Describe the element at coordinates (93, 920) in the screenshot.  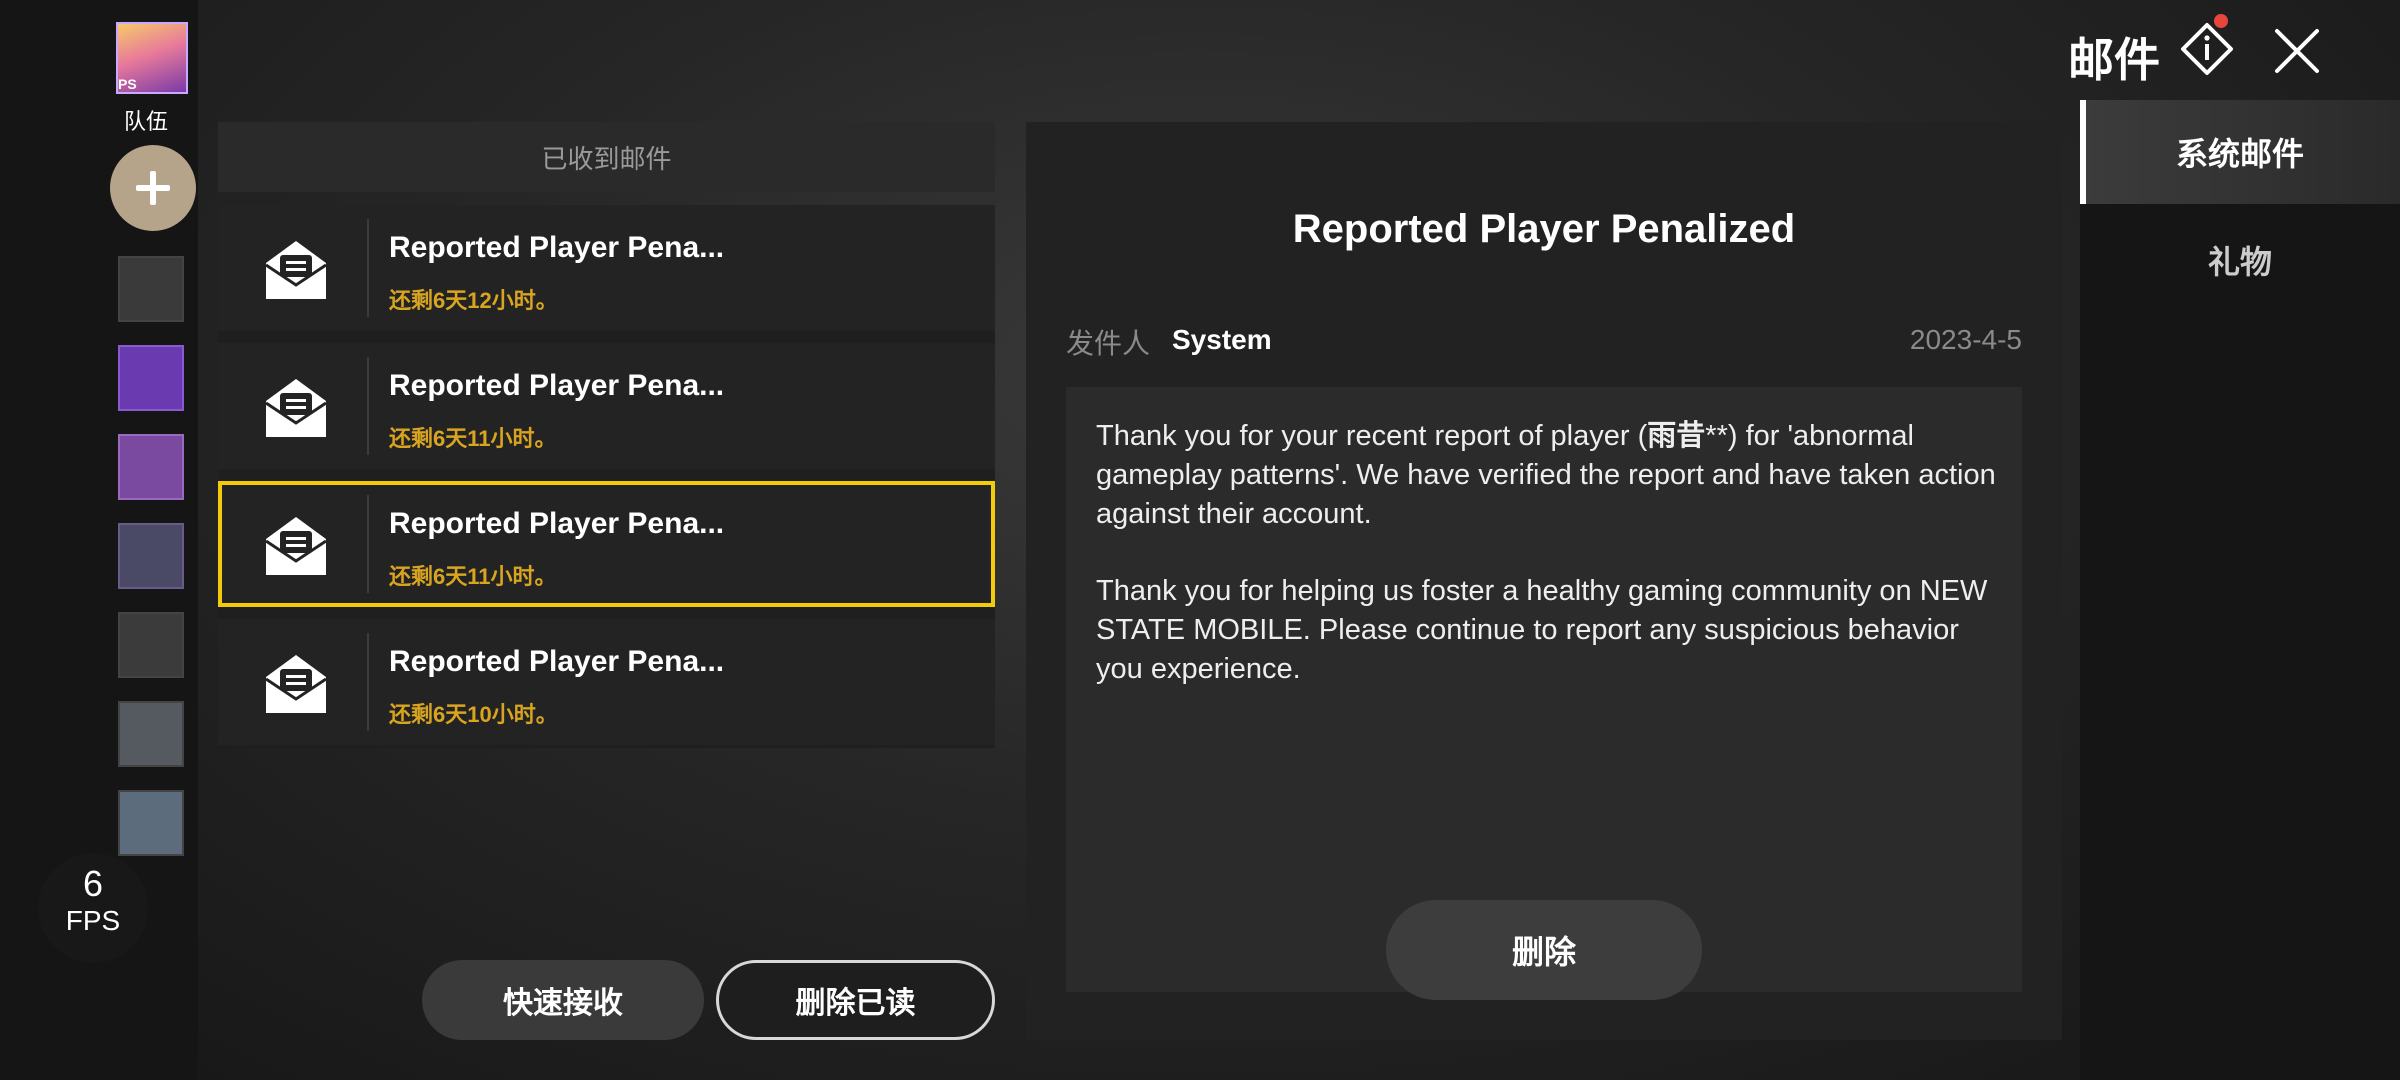
I see `fps-label: FPS` at that location.